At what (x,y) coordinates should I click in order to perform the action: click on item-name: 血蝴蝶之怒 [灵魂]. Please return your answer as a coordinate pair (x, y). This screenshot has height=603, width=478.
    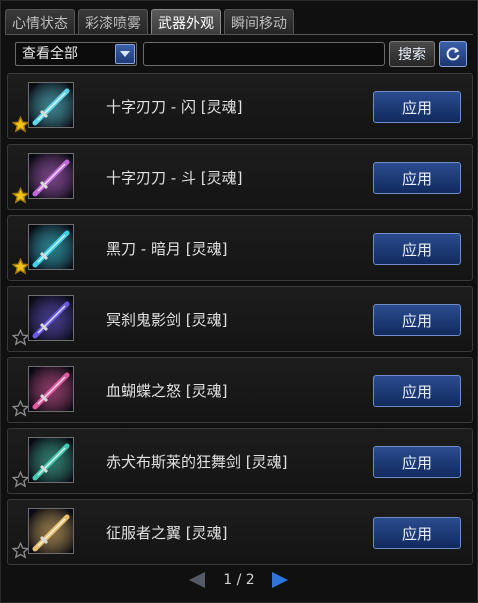
    Looking at the image, I should click on (167, 391).